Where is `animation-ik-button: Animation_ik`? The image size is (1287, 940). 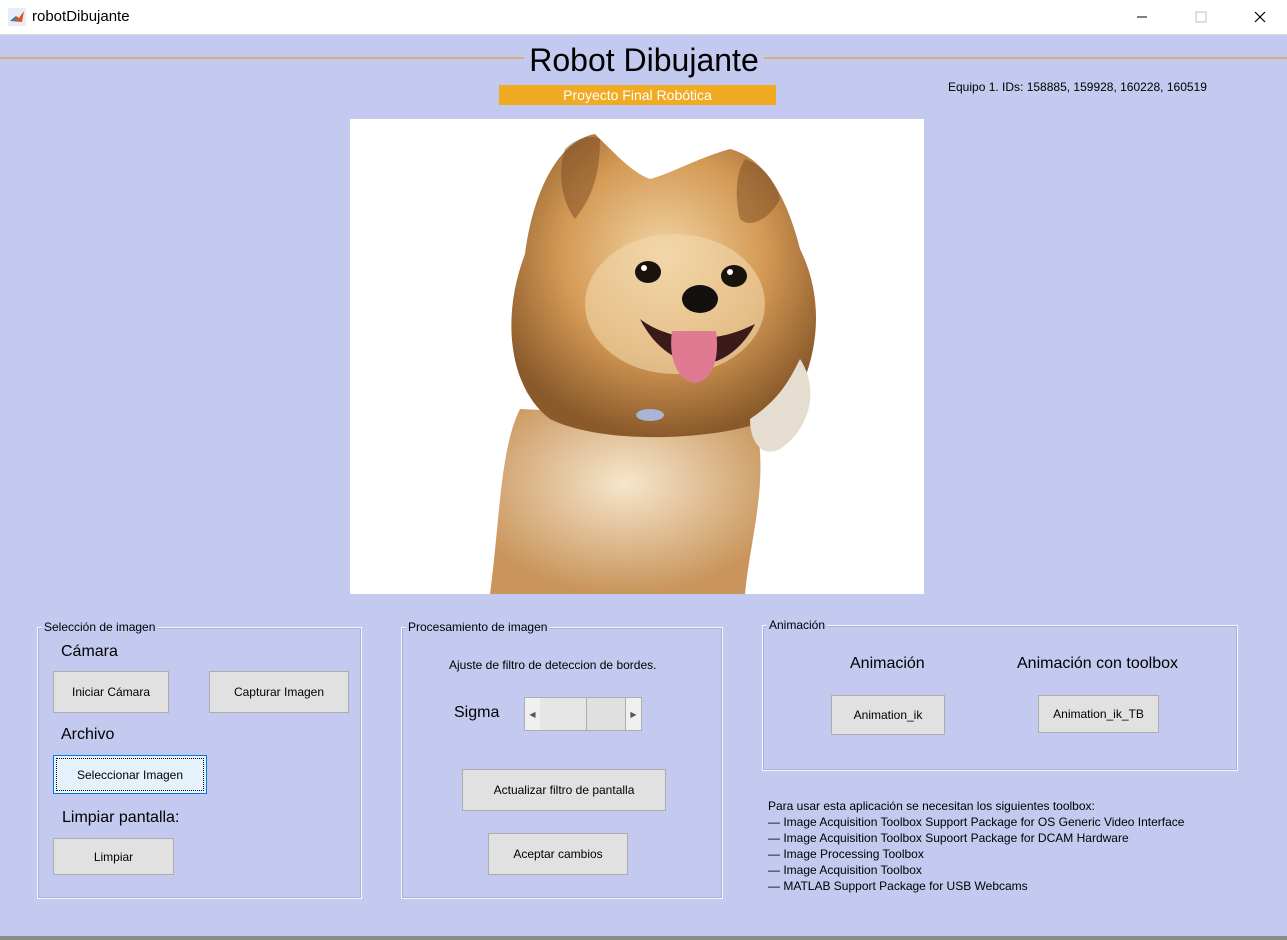 animation-ik-button: Animation_ik is located at coordinates (888, 715).